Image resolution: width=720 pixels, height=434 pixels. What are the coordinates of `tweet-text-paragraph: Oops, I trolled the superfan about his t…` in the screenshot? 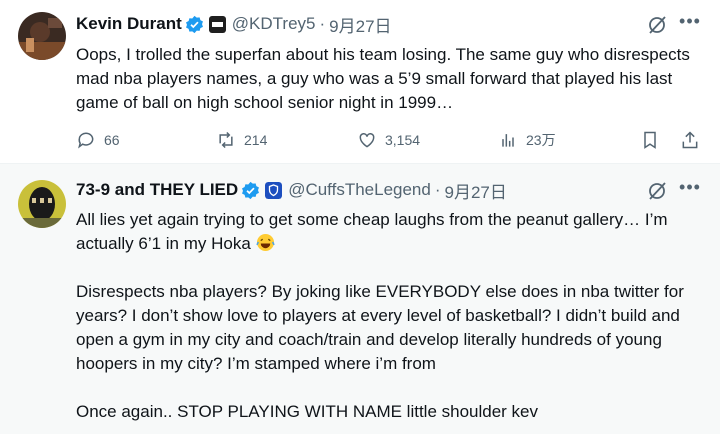 It's located at (383, 78).